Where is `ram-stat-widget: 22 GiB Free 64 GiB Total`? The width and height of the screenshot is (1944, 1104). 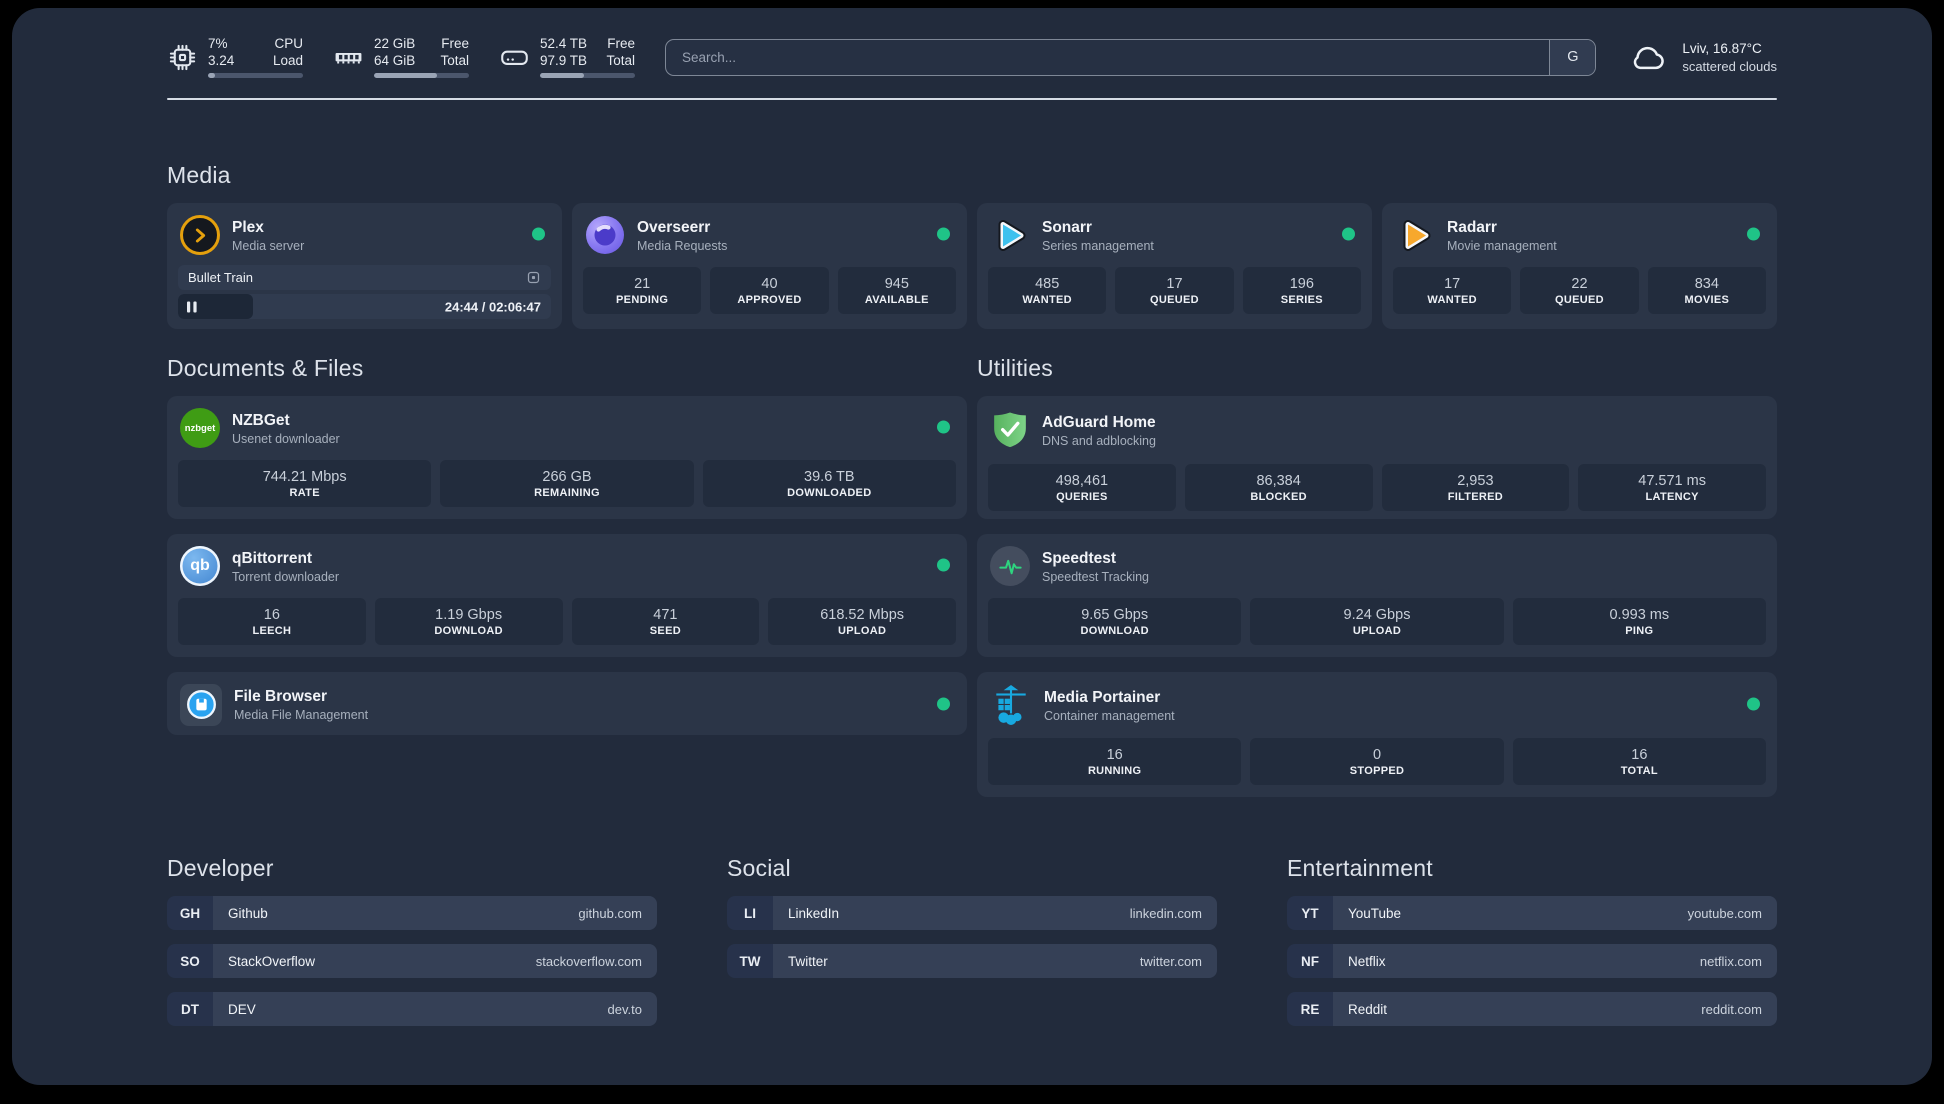
ram-stat-widget: 22 GiB Free 64 GiB Total is located at coordinates (401, 57).